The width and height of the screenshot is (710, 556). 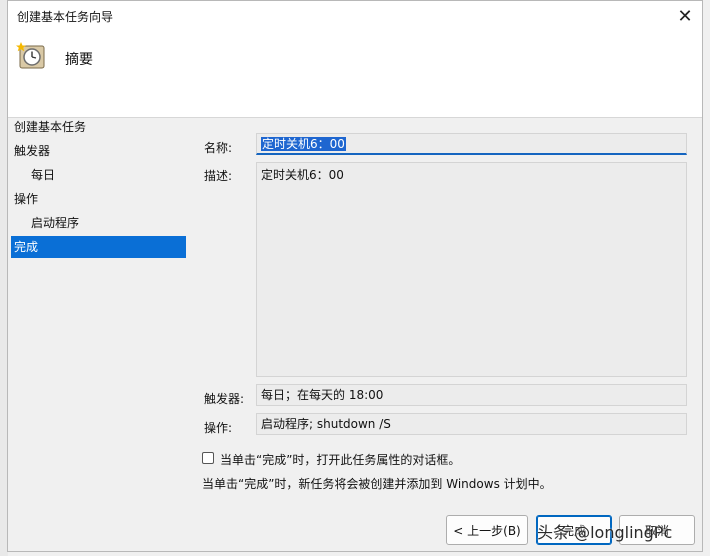 What do you see at coordinates (377, 484) in the screenshot?
I see `finish-info-text: 当单击“完成”时，新任务将会被创建并添加到 Windows 计划中。` at bounding box center [377, 484].